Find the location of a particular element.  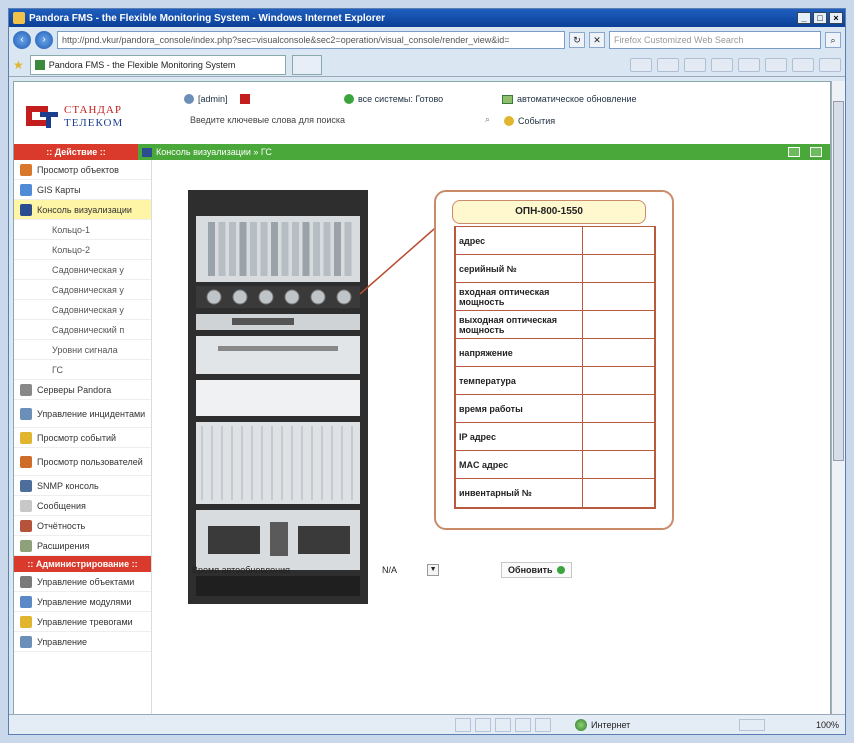

search-icon: ⌕ is located at coordinates (833, 40).